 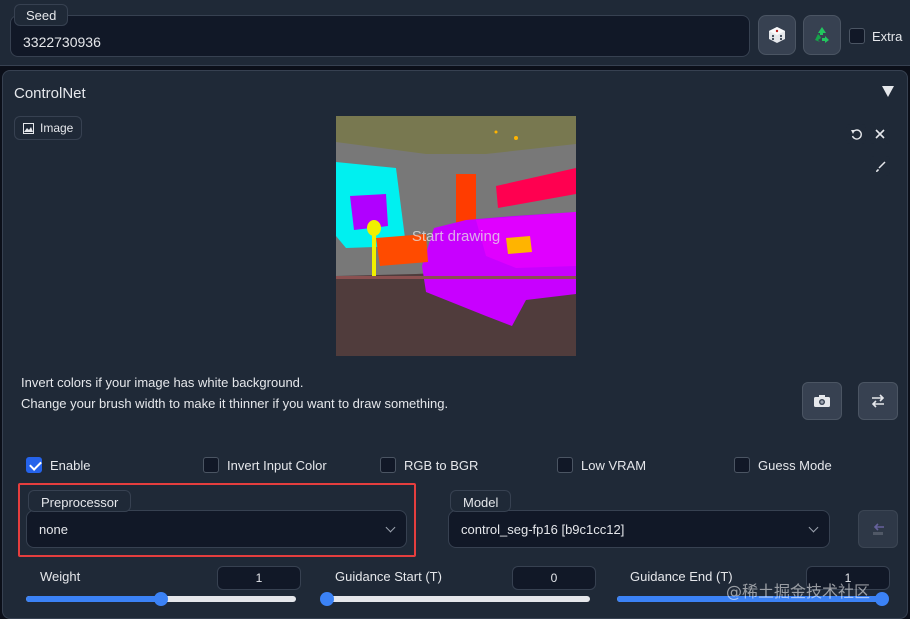 What do you see at coordinates (798, 591) in the screenshot?
I see `watermark-text: @稀土掘金技术社区` at bounding box center [798, 591].